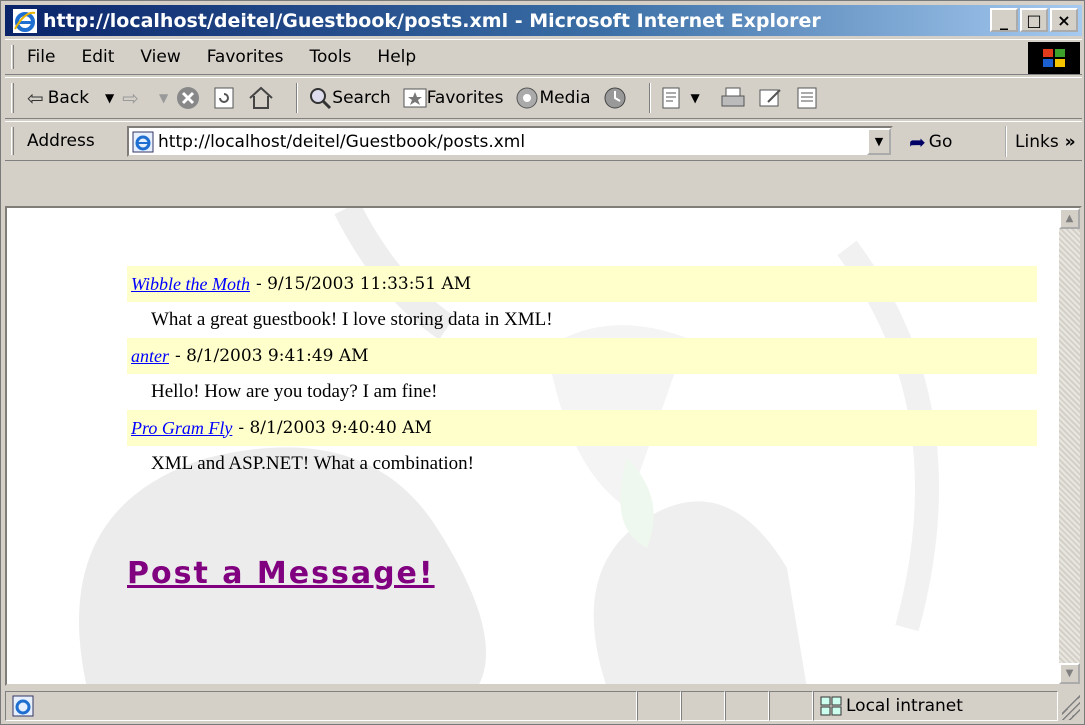 This screenshot has height=725, width=1085. I want to click on links-button: Links », so click(1040, 141).